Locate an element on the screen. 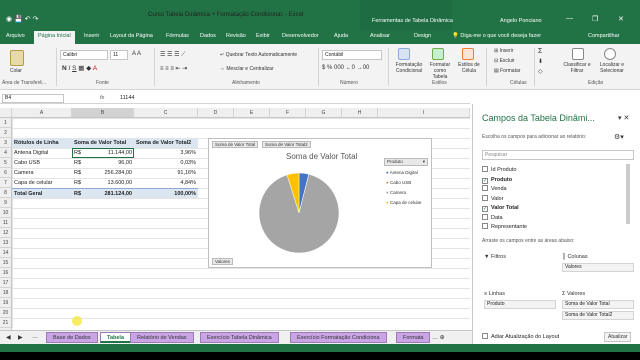 The width and height of the screenshot is (640, 360). row-header: 8 is located at coordinates (6, 193).